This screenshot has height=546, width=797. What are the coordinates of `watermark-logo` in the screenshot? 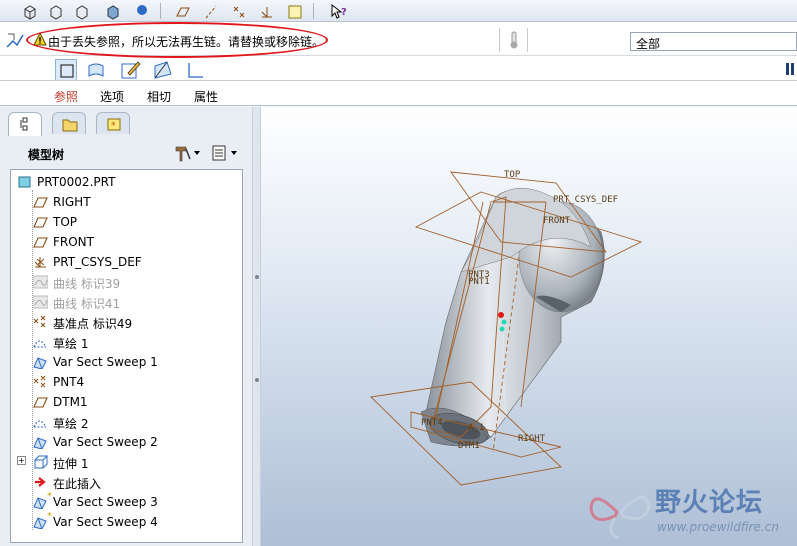 It's located at (620, 517).